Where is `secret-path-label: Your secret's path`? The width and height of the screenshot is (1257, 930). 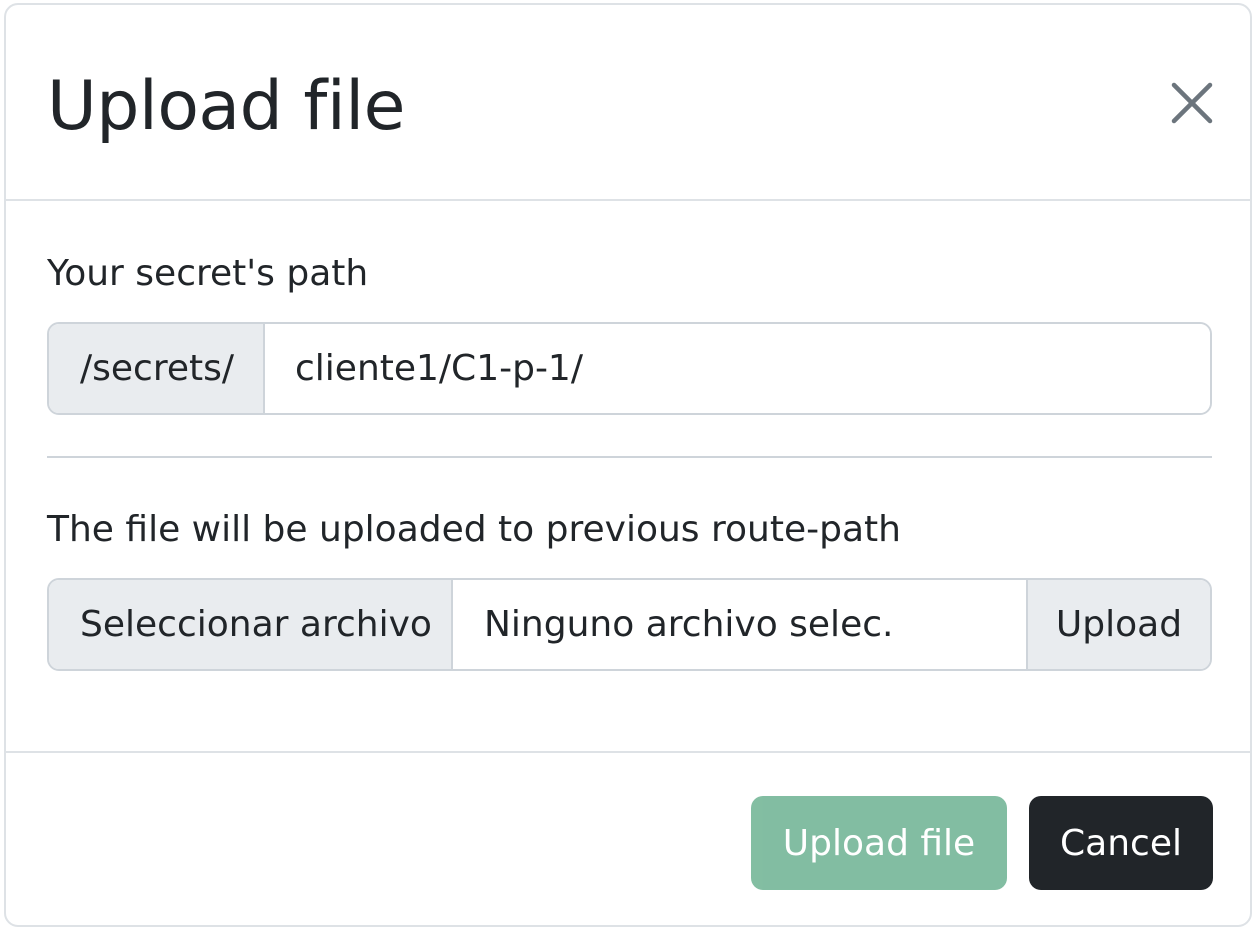 secret-path-label: Your secret's path is located at coordinates (208, 273).